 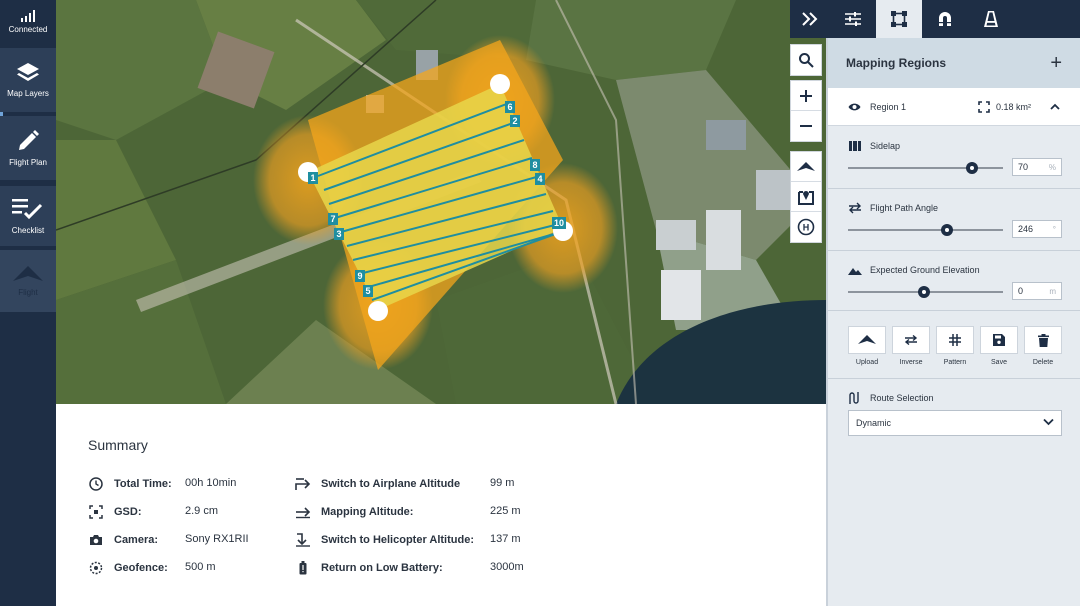 What do you see at coordinates (28, 29) in the screenshot?
I see `connection-label: Connected` at bounding box center [28, 29].